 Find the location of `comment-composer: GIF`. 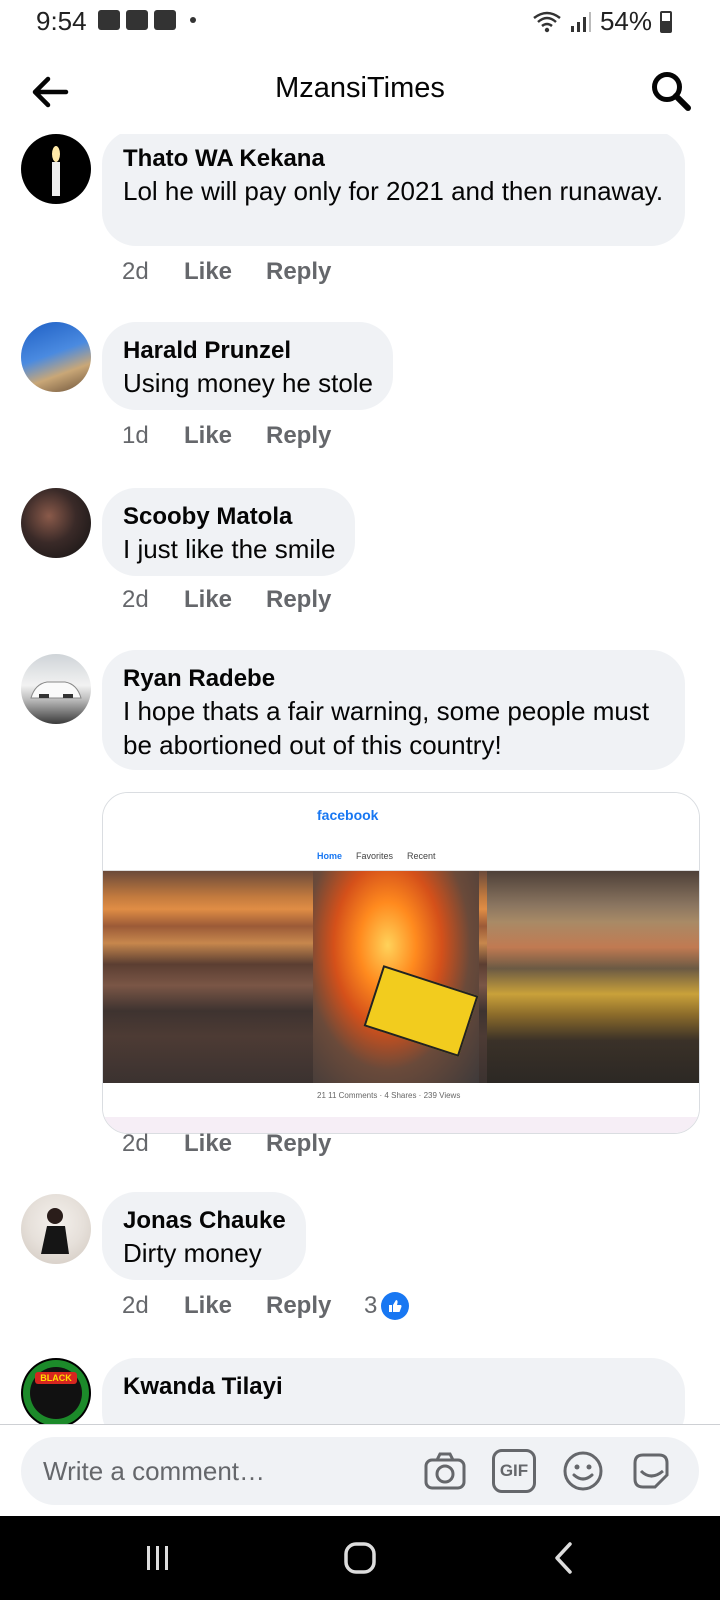

comment-composer: GIF is located at coordinates (360, 1470).